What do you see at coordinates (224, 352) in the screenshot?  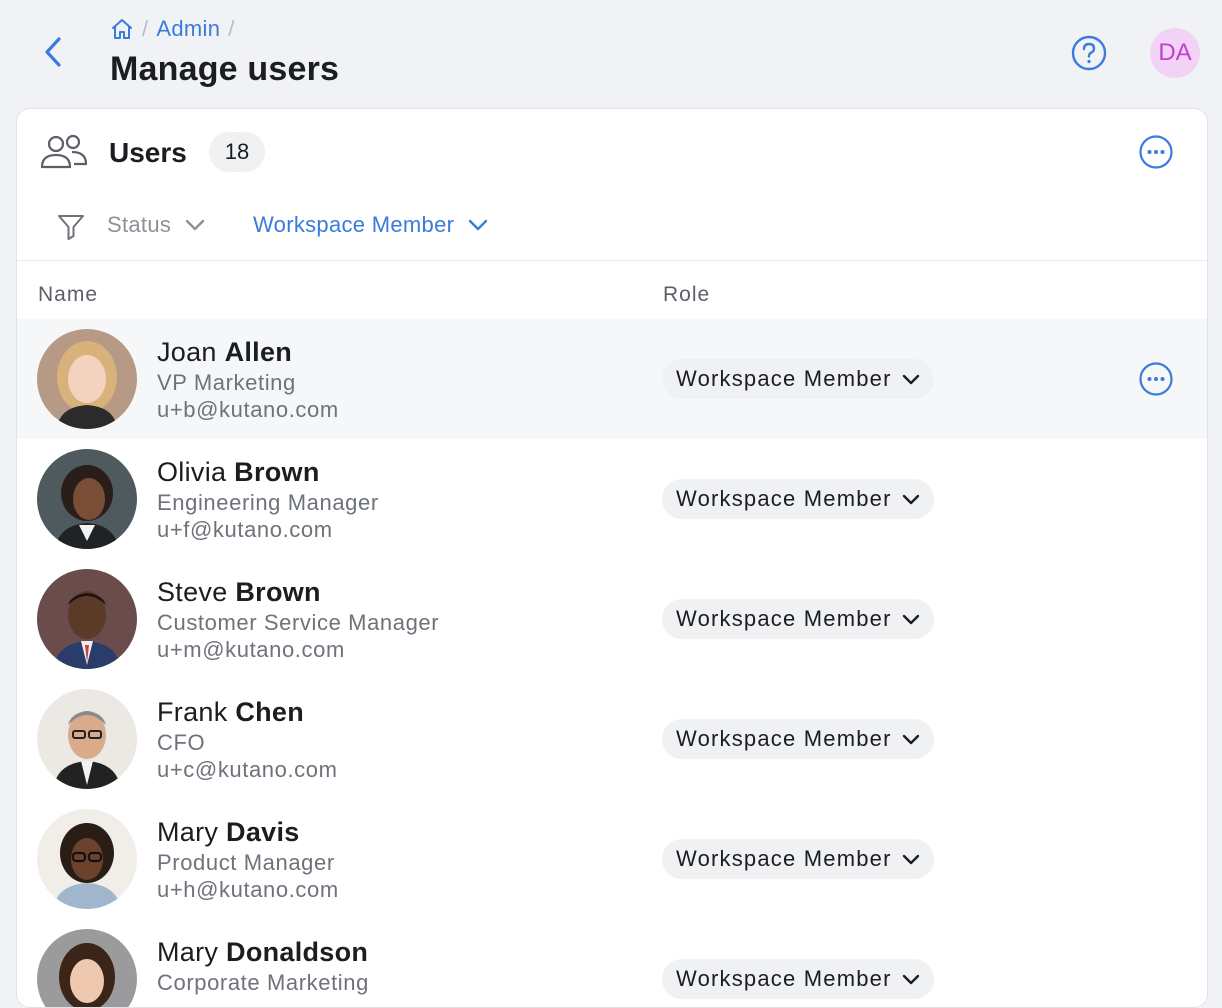 I see `user-name: Joan Allen` at bounding box center [224, 352].